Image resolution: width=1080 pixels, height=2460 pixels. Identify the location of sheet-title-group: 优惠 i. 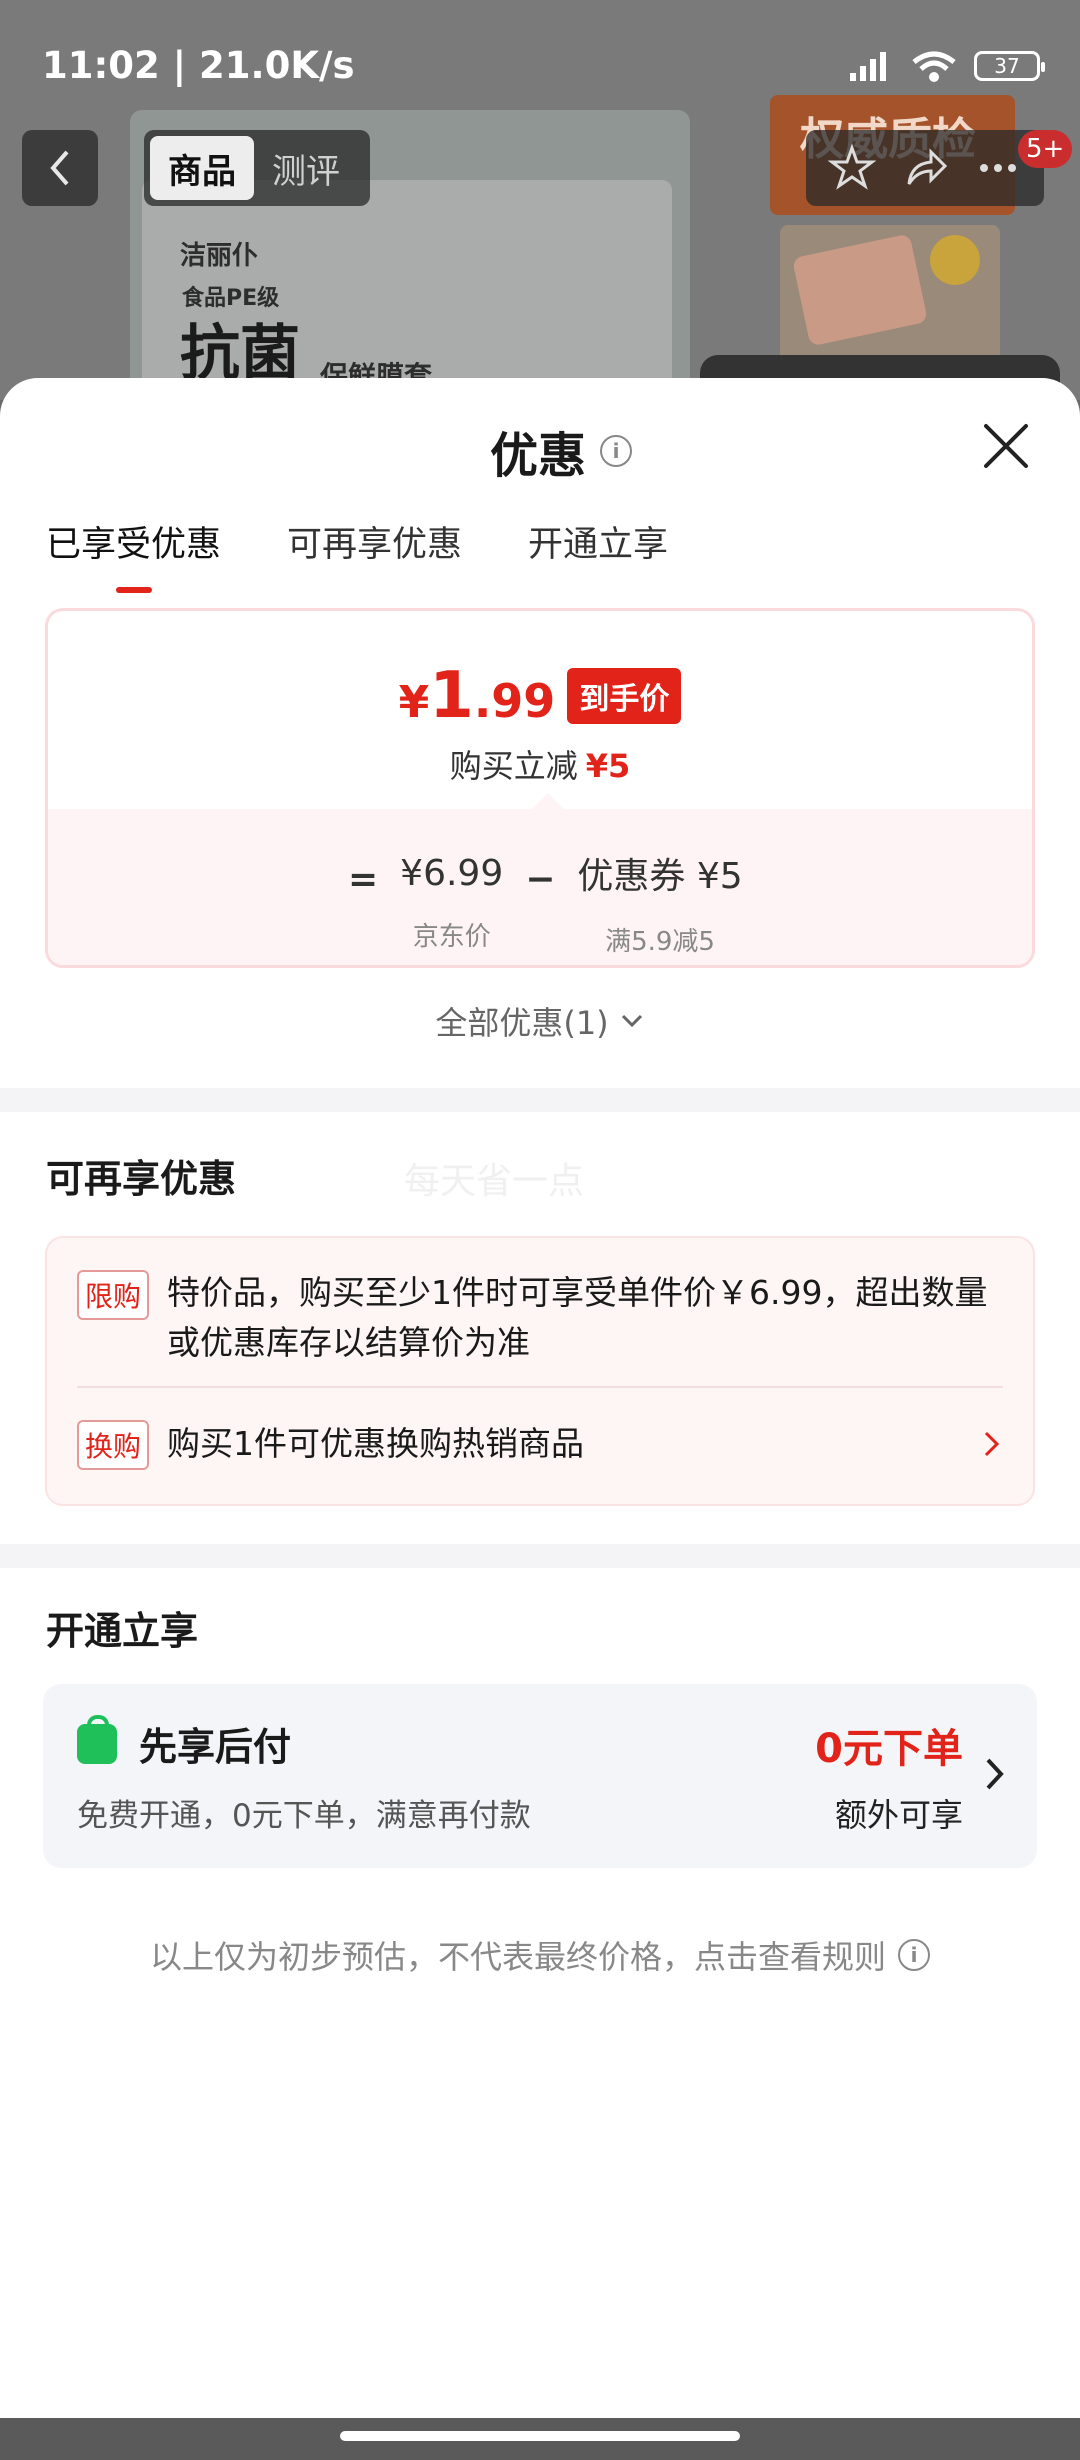
(561, 451).